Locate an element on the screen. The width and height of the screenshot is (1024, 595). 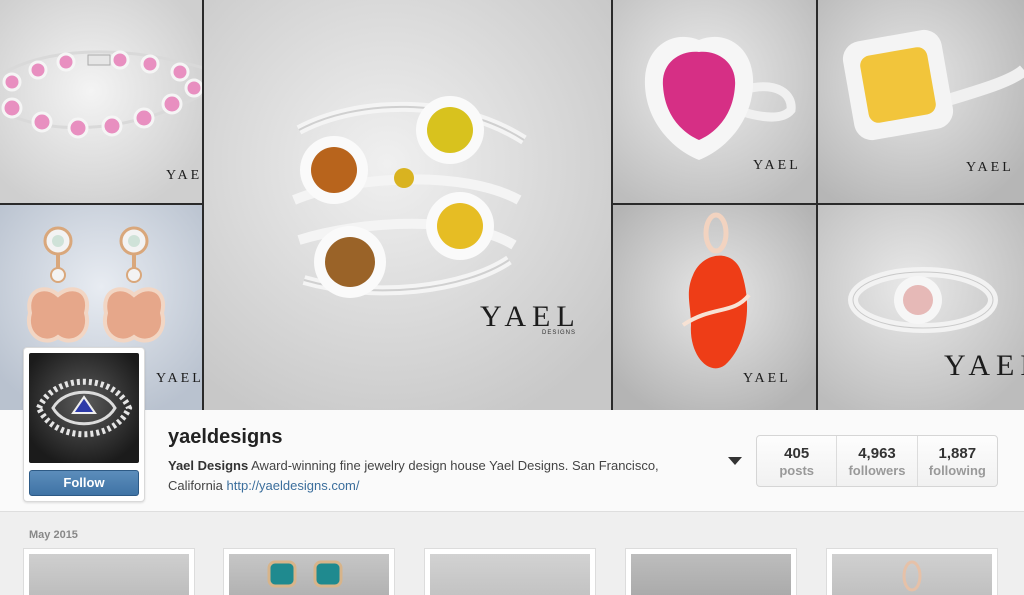
stat-followers: 4,963 followers is located at coordinates (877, 461).